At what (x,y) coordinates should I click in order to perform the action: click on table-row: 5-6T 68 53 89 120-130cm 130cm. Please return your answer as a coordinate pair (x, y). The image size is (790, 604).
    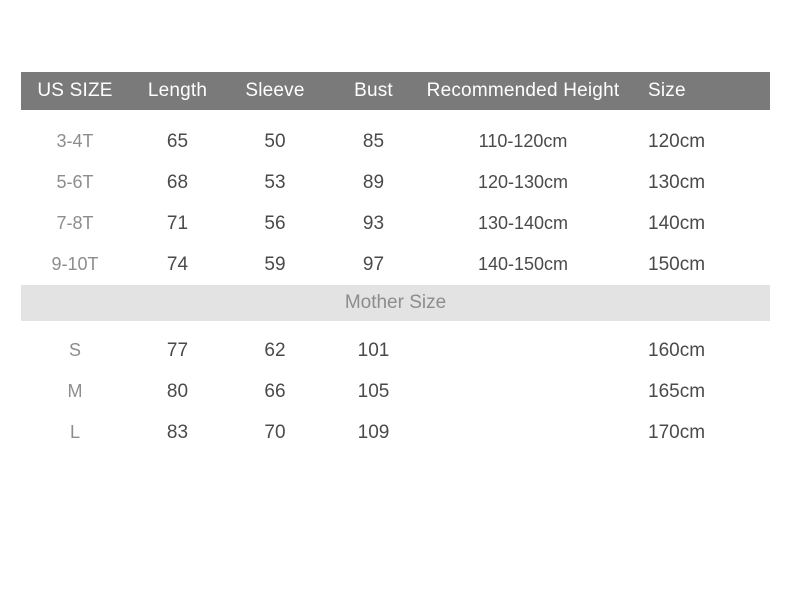
    Looking at the image, I should click on (395, 182).